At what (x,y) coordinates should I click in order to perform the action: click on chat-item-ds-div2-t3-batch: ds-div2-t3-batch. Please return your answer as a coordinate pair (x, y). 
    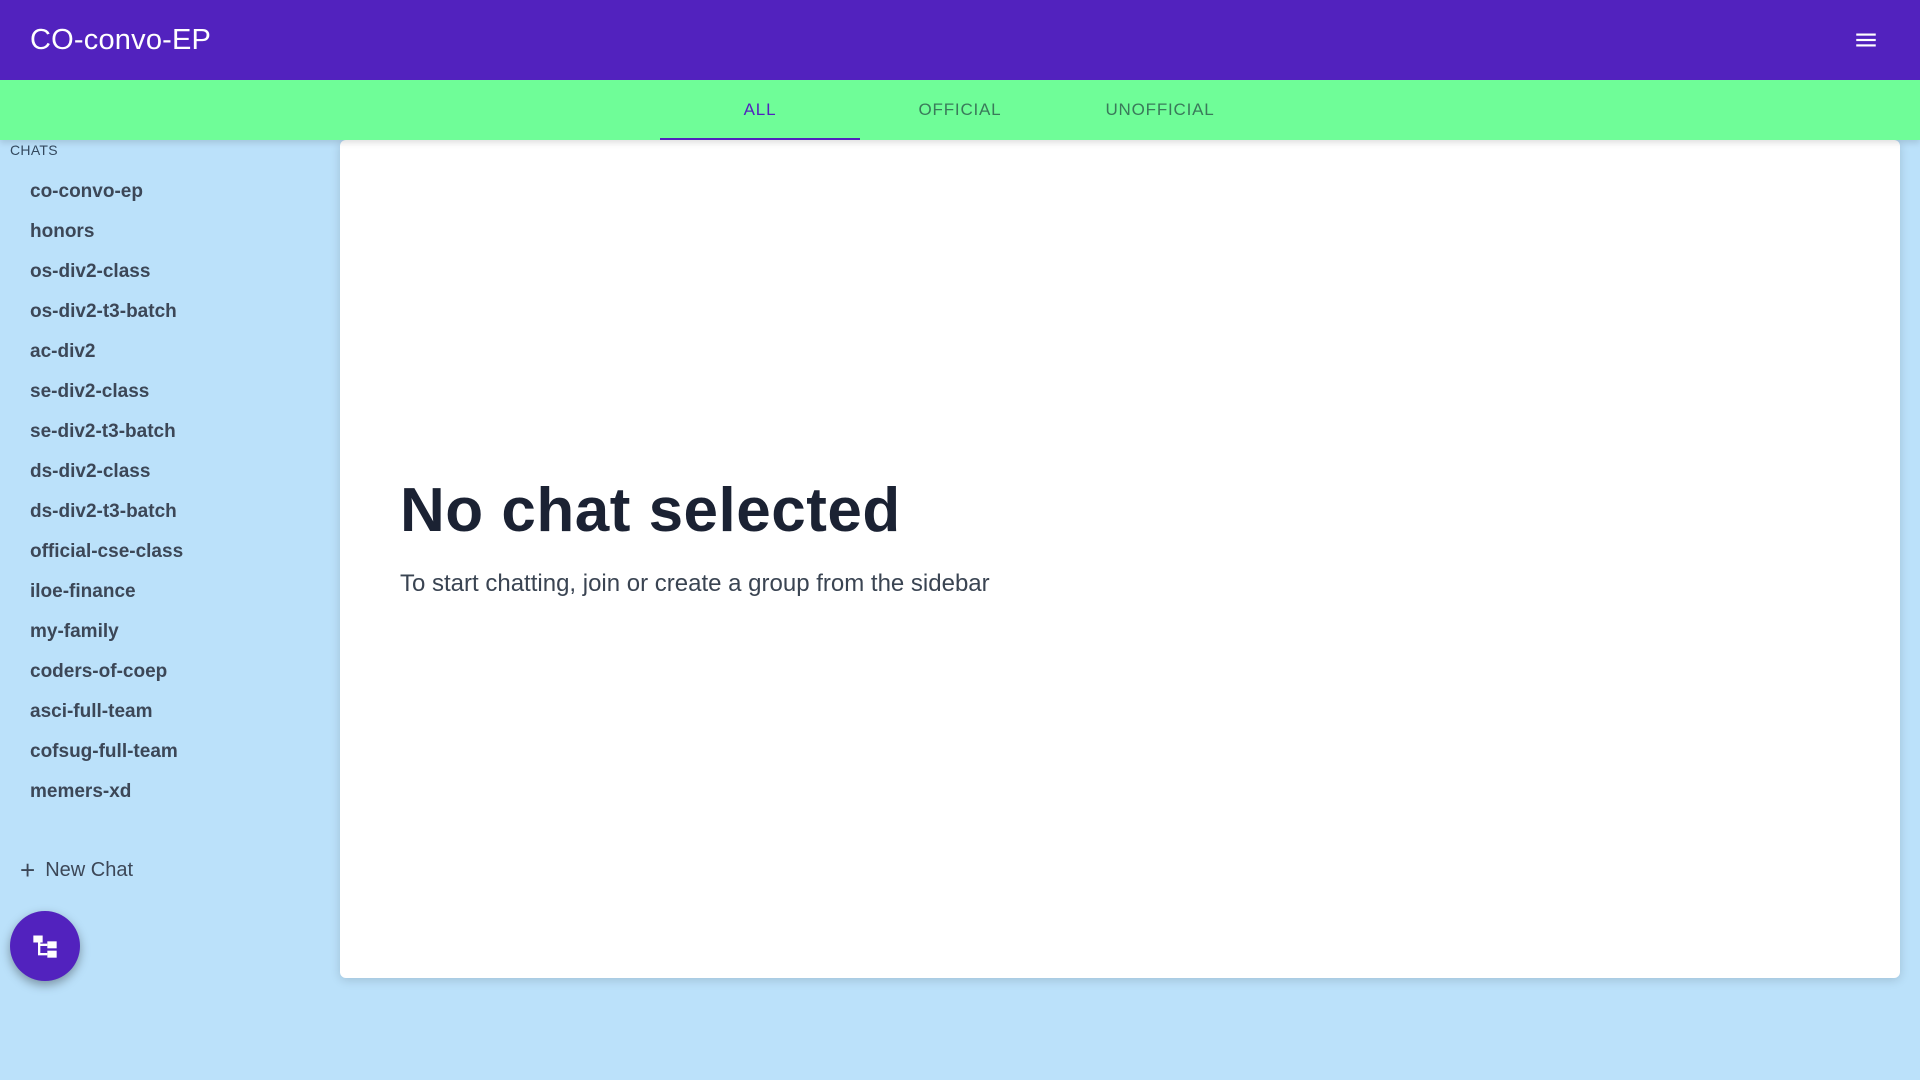
    Looking at the image, I should click on (165, 512).